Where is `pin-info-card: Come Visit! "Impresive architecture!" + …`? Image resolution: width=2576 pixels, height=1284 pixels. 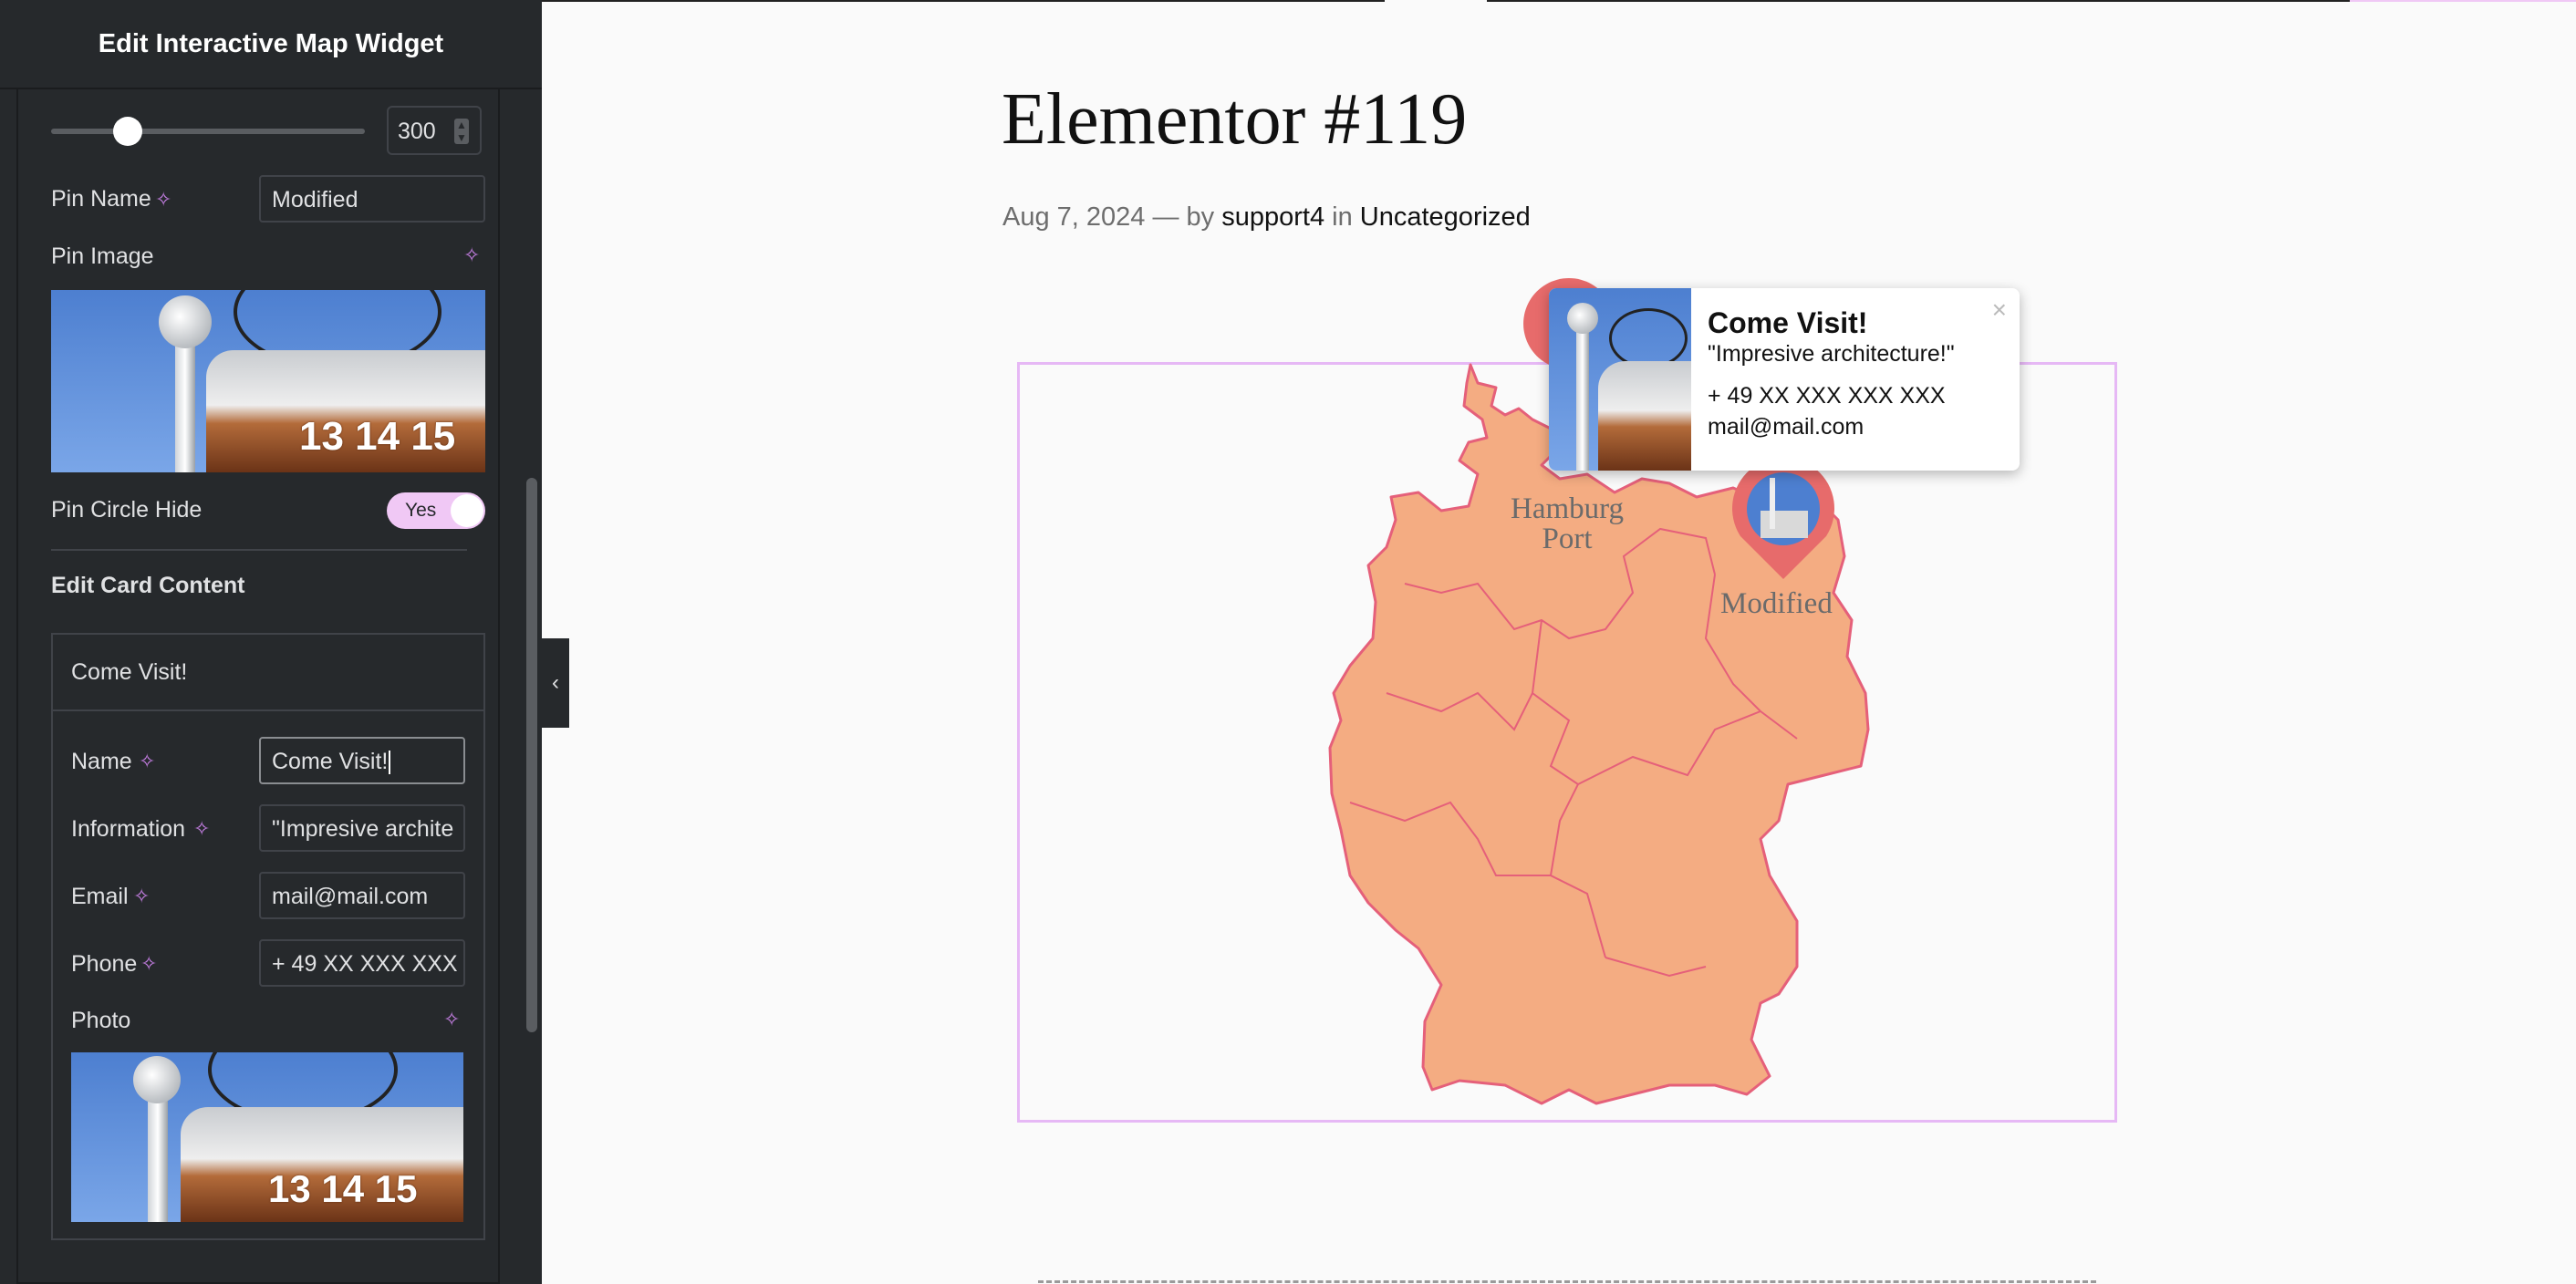
pin-info-card: Come Visit! "Impresive architecture!" + … is located at coordinates (1785, 379).